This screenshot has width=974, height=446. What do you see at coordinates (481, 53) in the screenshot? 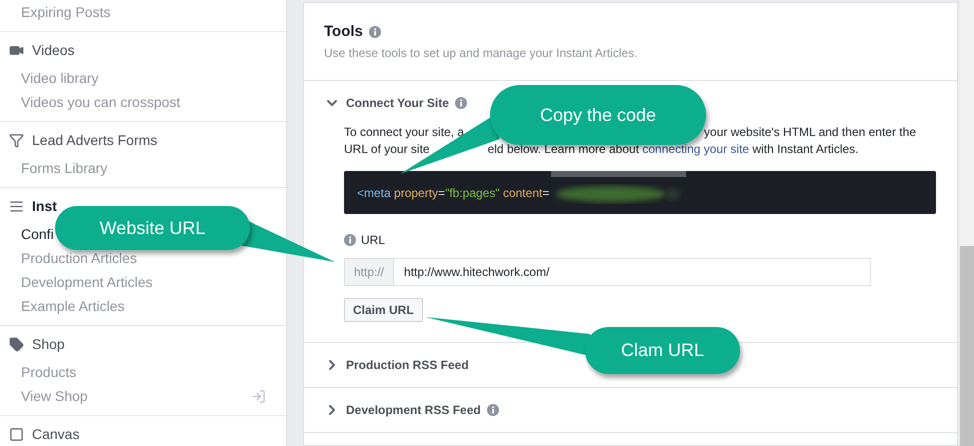
I see `panel-subtitle: Use these tools to set up and manage your Instant Articles.` at bounding box center [481, 53].